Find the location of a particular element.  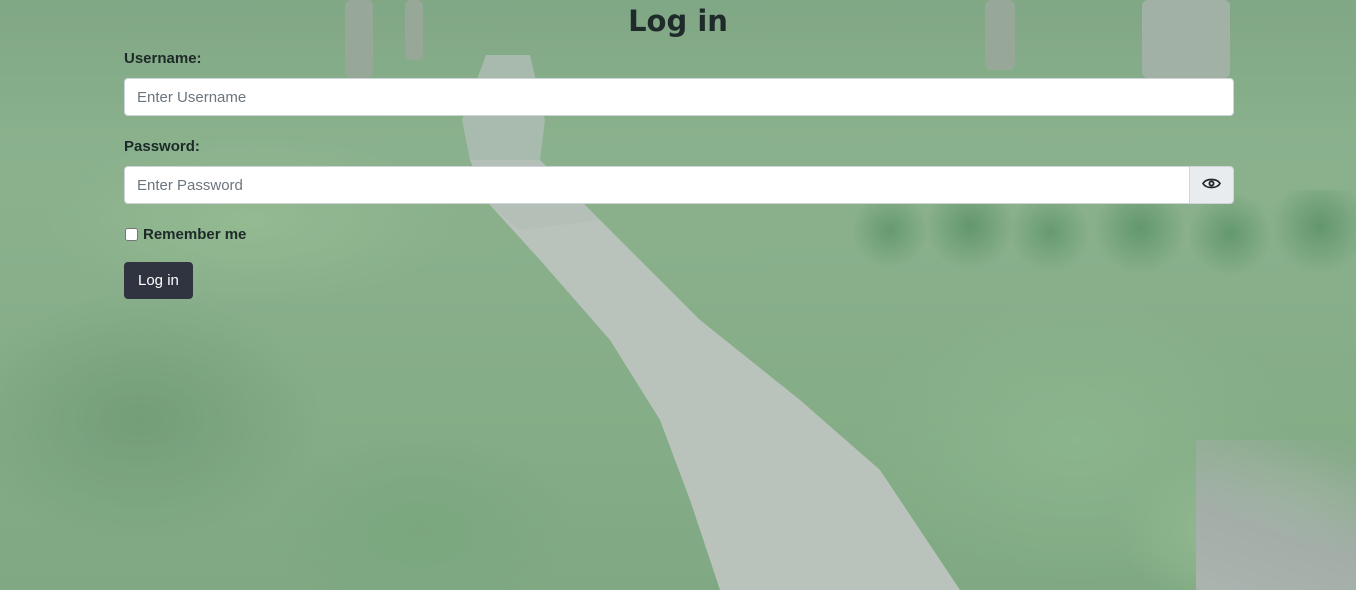

username-input is located at coordinates (679, 97).